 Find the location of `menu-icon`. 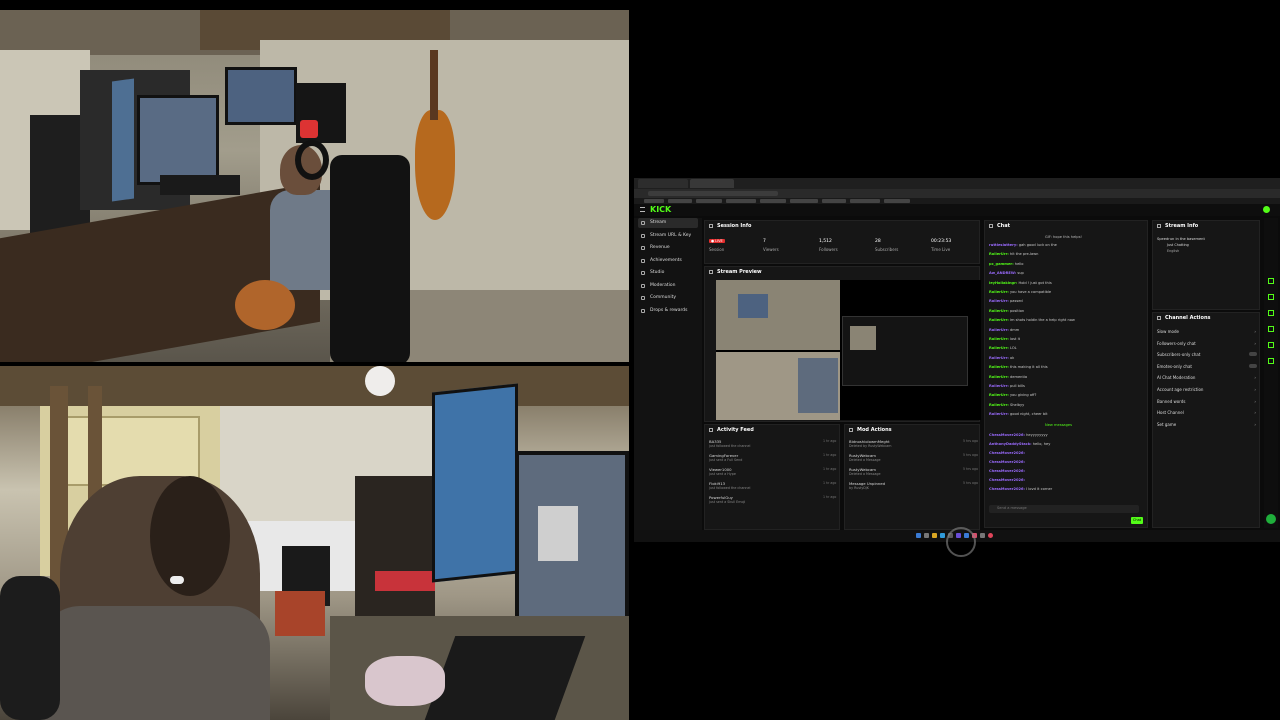

menu-icon is located at coordinates (642, 209).